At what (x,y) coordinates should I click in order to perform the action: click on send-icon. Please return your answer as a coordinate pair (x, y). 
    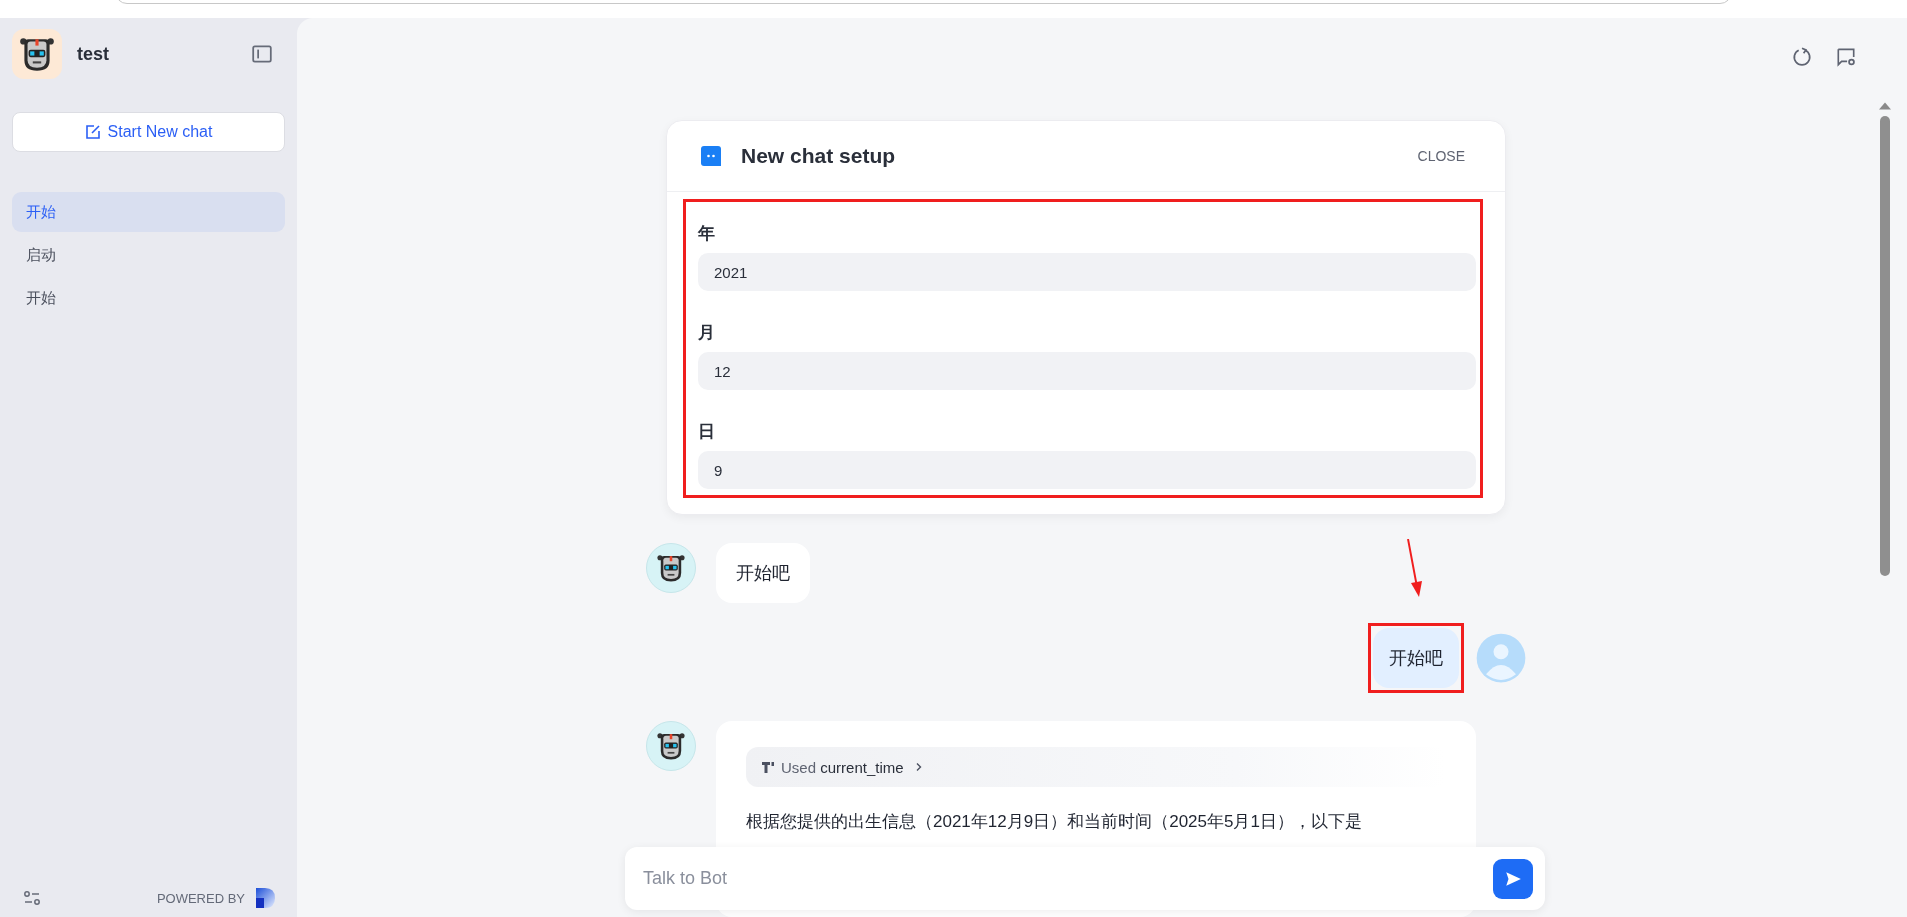
    Looking at the image, I should click on (1513, 878).